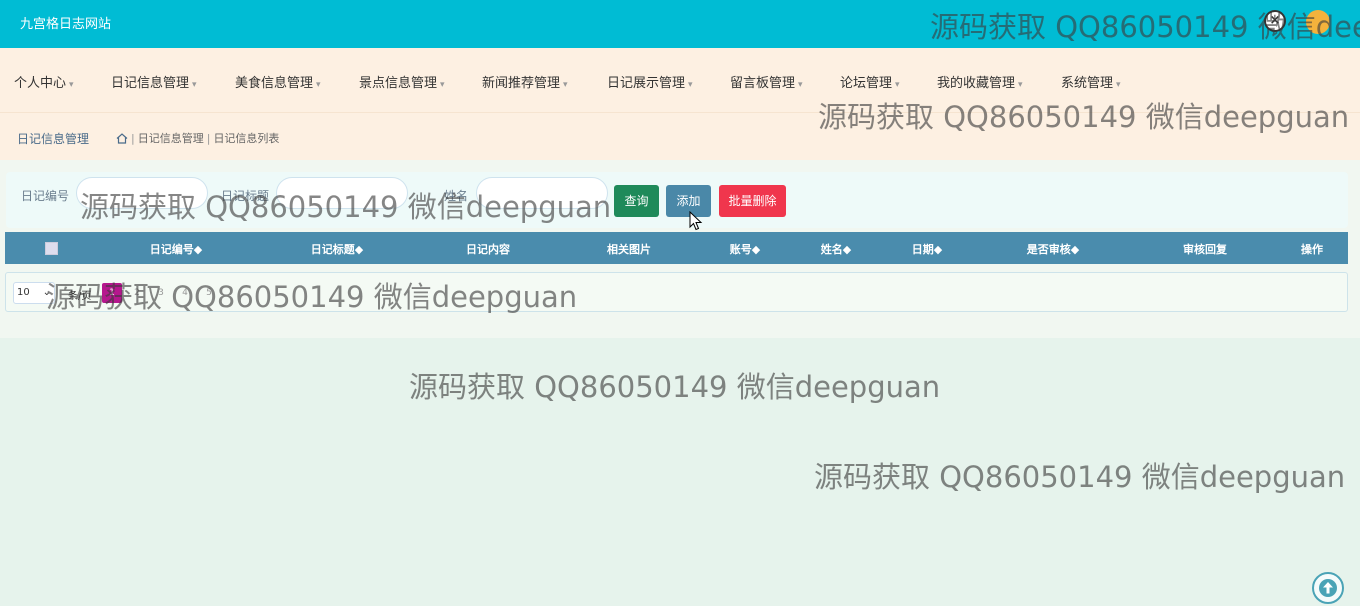  I want to click on nav-item-news: 新闻推荐管理 ▾, so click(525, 81).